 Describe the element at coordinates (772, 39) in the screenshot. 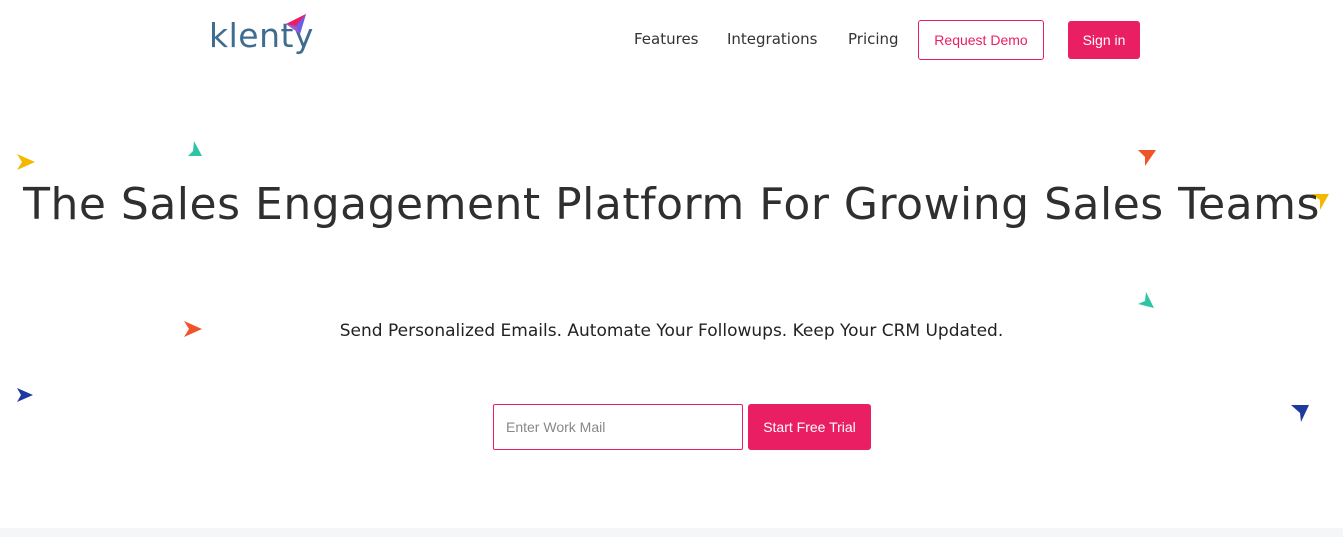

I see `nav-integrations-link: Integrations` at that location.